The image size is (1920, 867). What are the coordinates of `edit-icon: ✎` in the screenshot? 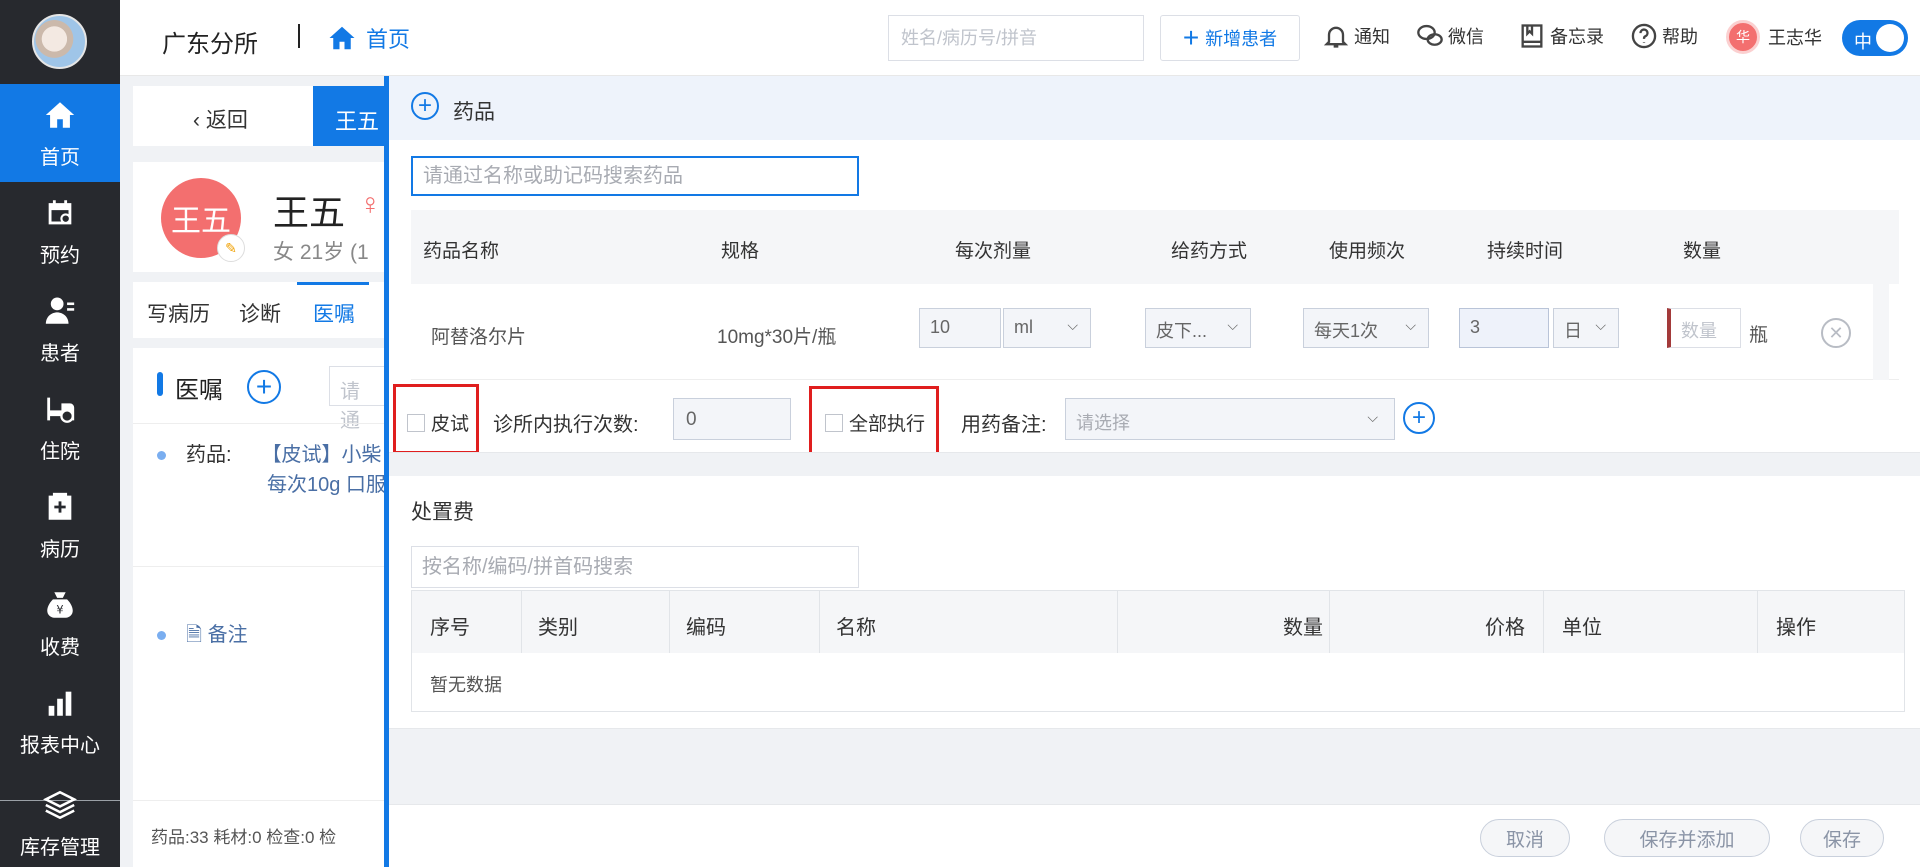 It's located at (231, 248).